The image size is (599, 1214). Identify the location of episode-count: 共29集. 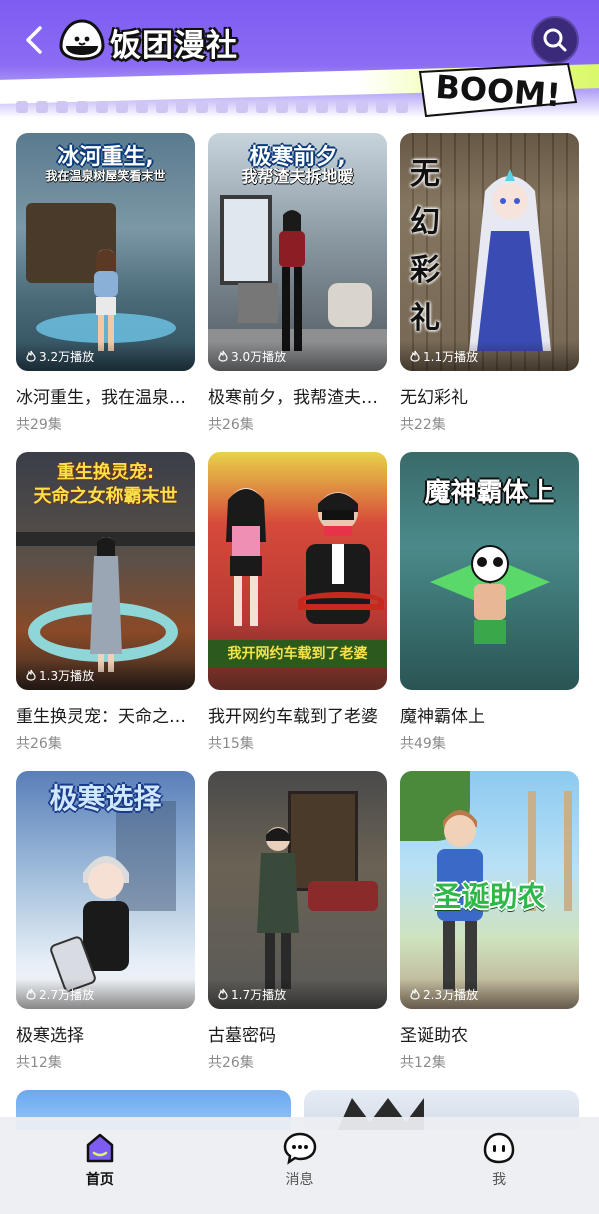
(39, 425).